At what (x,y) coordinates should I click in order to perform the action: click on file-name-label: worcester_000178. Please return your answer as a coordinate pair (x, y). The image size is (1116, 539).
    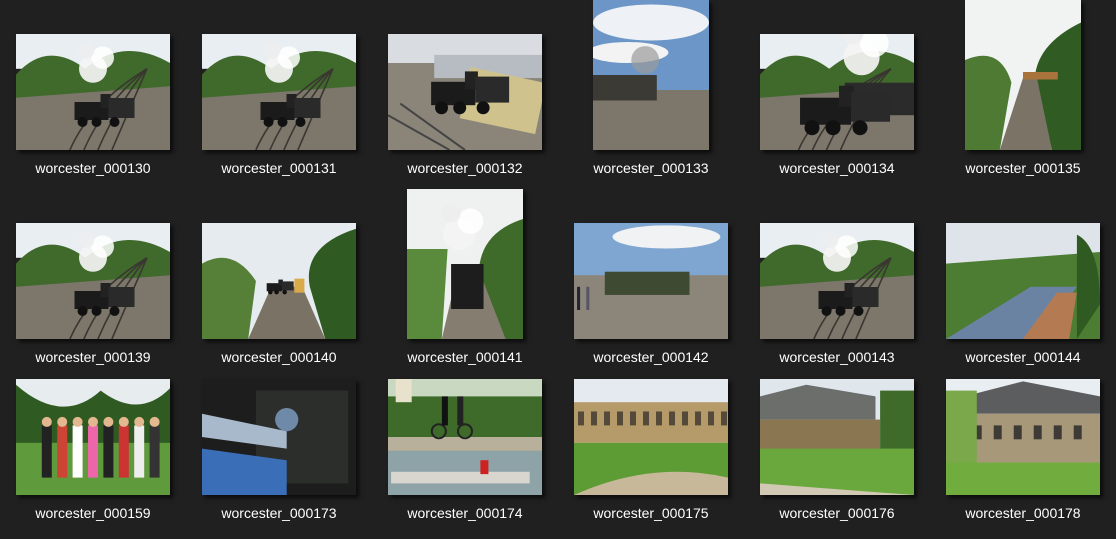
    Looking at the image, I should click on (1023, 513).